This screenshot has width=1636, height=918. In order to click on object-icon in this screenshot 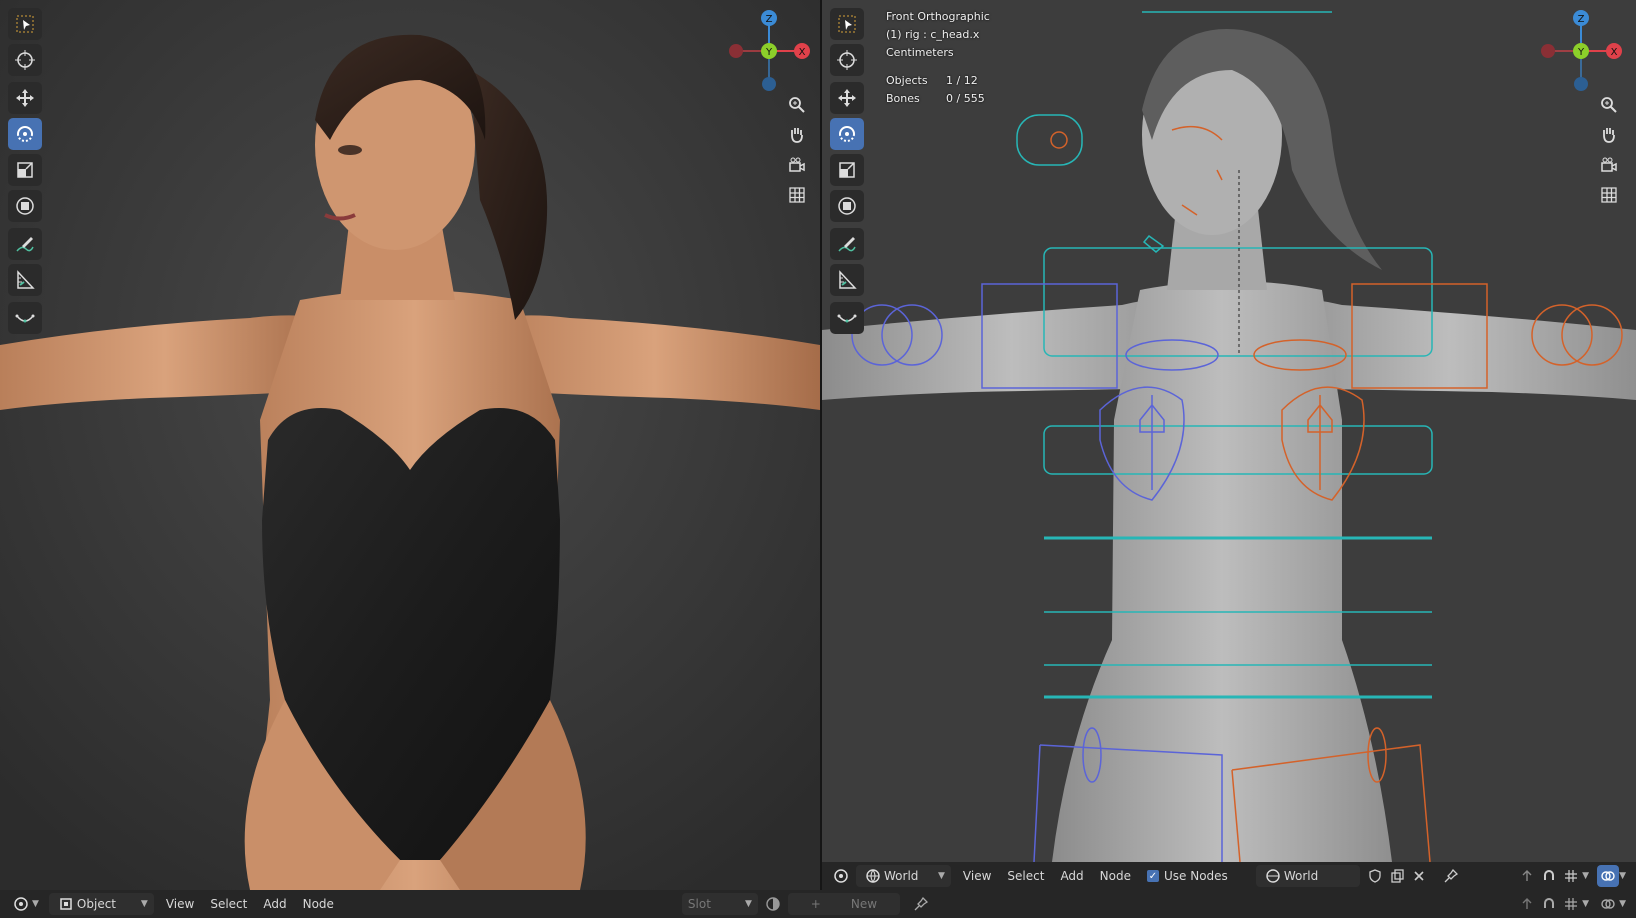, I will do `click(66, 904)`.